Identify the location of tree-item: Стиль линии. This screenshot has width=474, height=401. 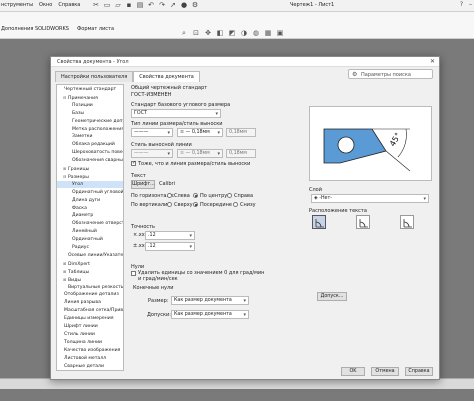
(90, 334).